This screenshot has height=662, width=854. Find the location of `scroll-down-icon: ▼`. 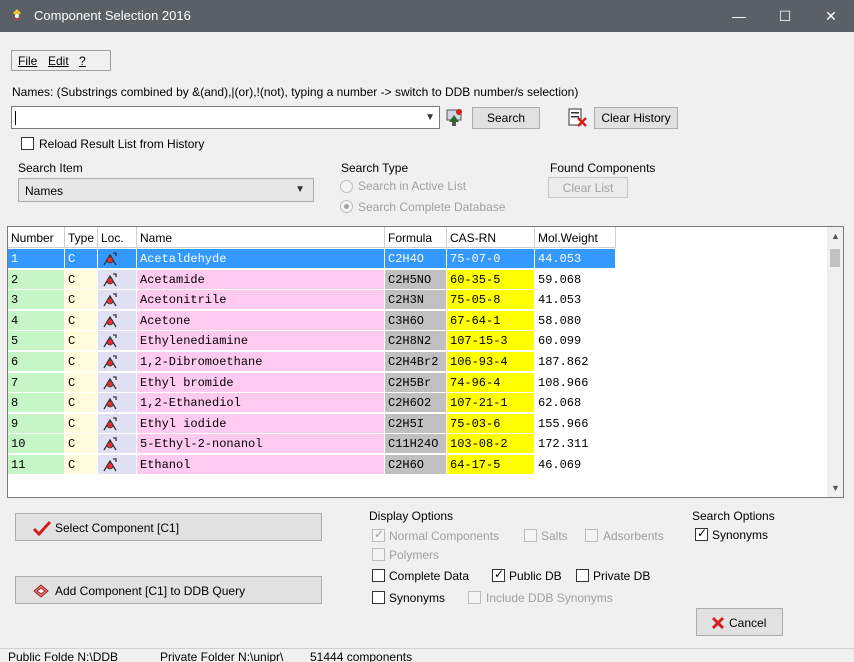

scroll-down-icon: ▼ is located at coordinates (835, 488).